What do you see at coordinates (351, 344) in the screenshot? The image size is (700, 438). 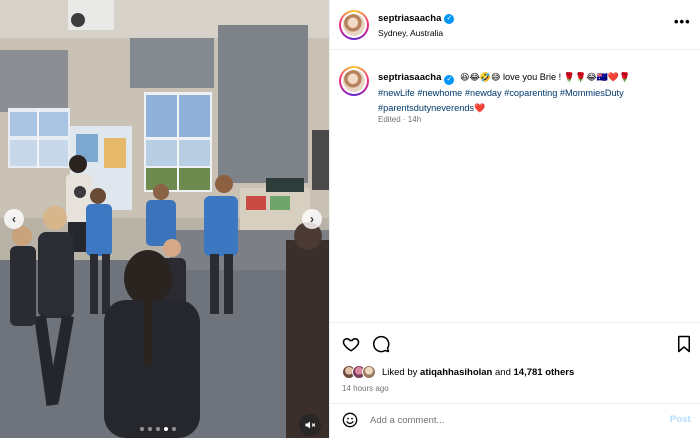 I see `heart-icon` at bounding box center [351, 344].